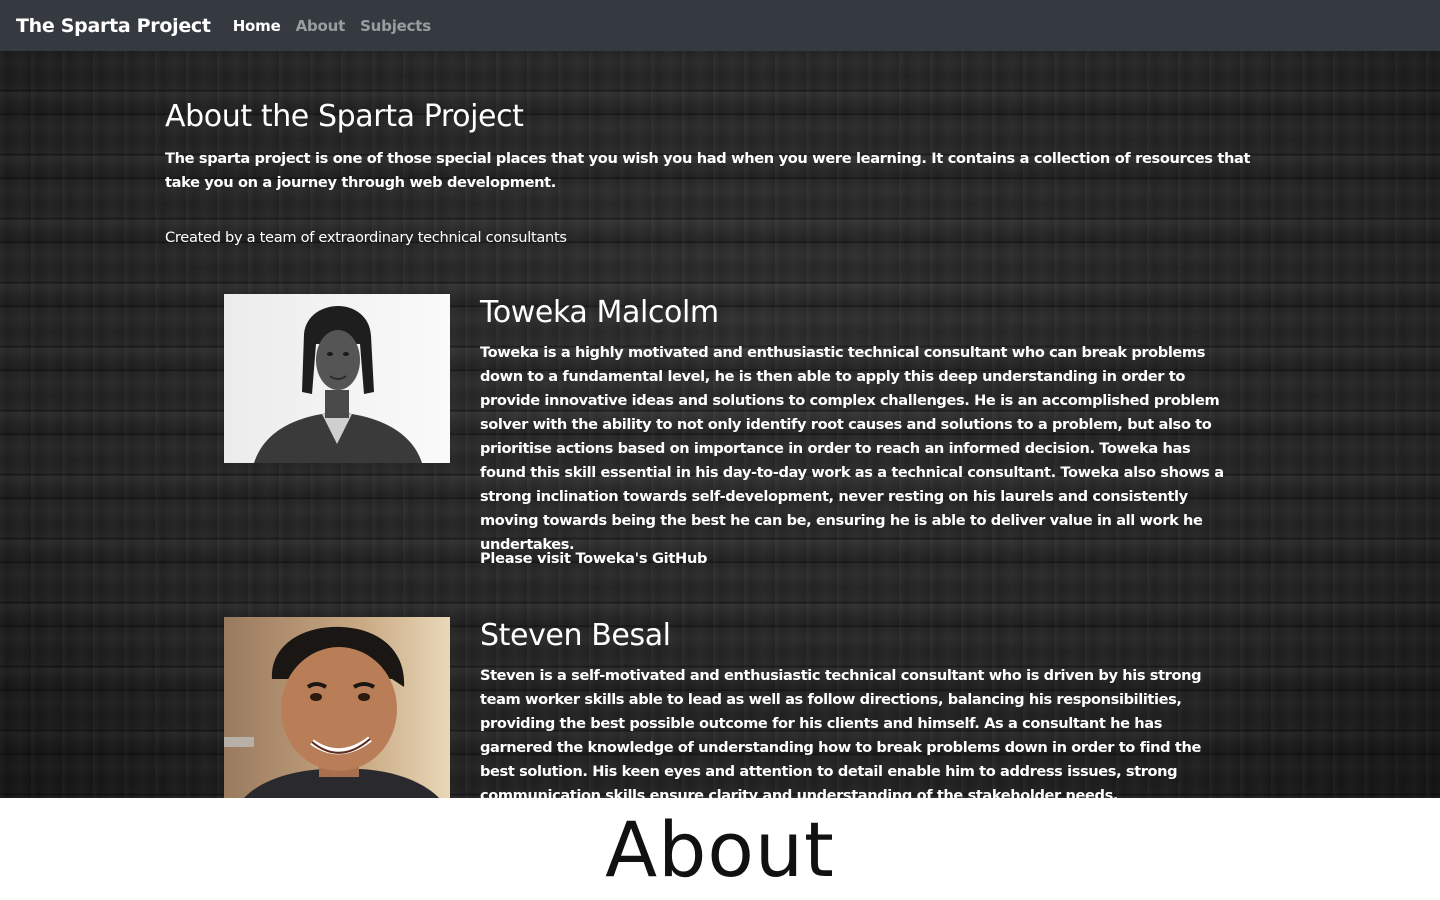  Describe the element at coordinates (344, 116) in the screenshot. I see `page-title: About the Sparta Project` at that location.